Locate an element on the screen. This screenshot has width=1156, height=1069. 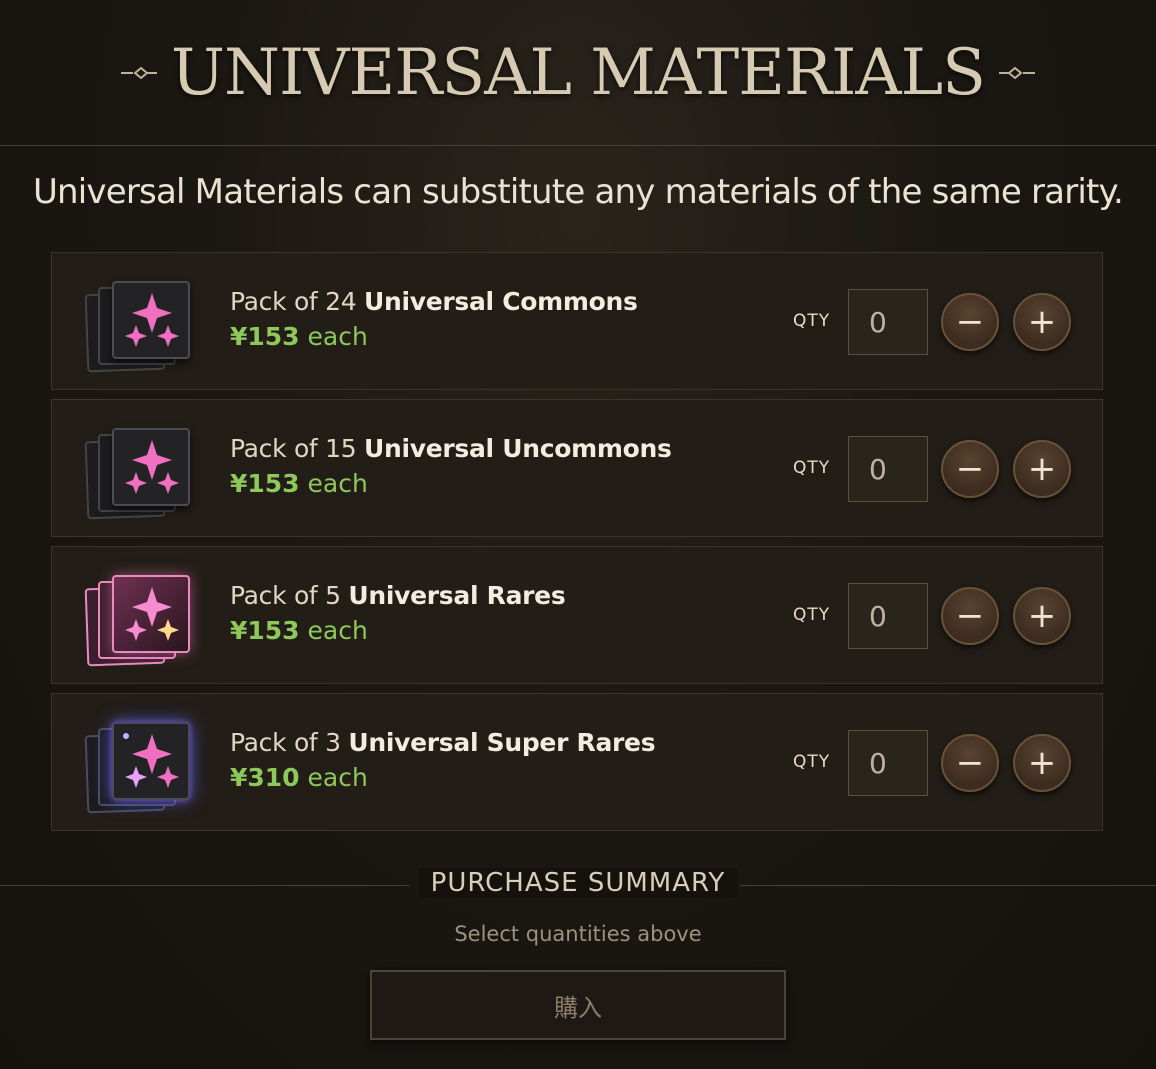
header: UNIVERSAL MATERIALS is located at coordinates (578, 73).